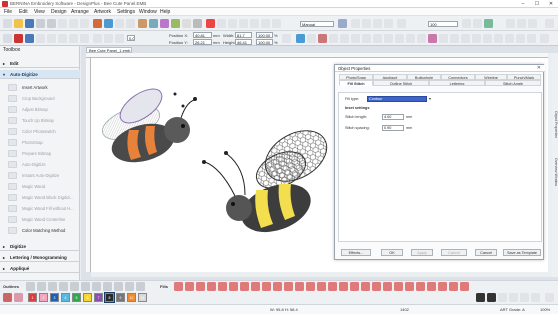 The height and width of the screenshot is (314, 558). Describe the element at coordinates (288, 286) in the screenshot. I see `fill-style-11-icon` at that location.